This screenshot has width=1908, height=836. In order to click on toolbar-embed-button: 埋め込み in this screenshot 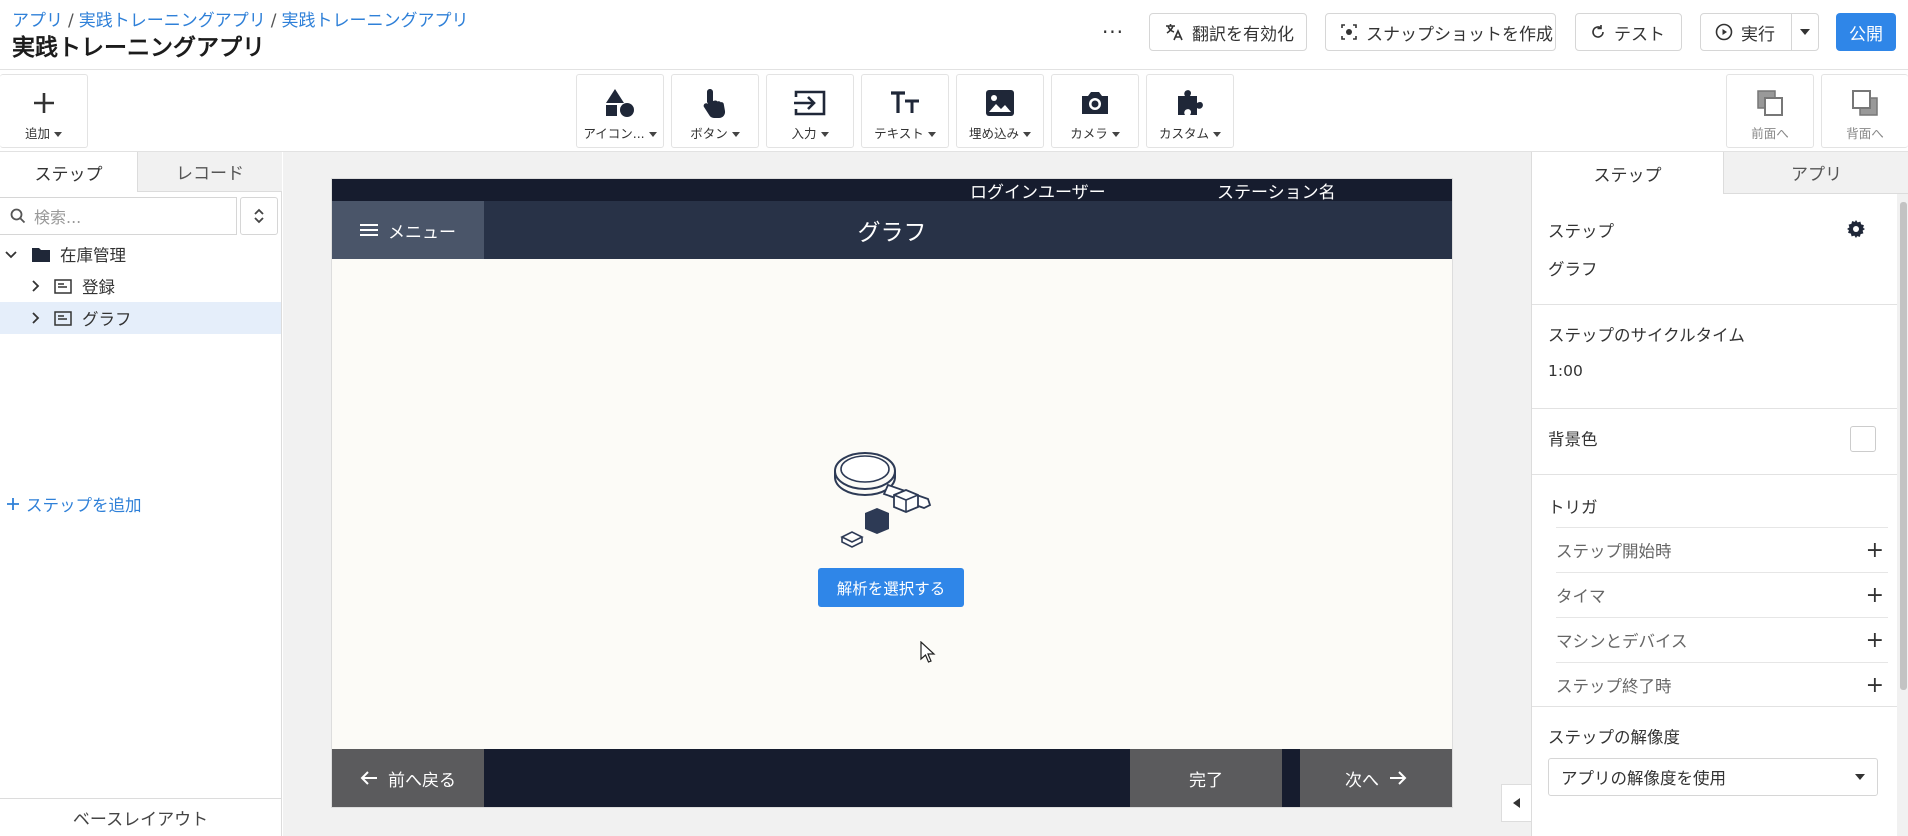, I will do `click(1000, 111)`.